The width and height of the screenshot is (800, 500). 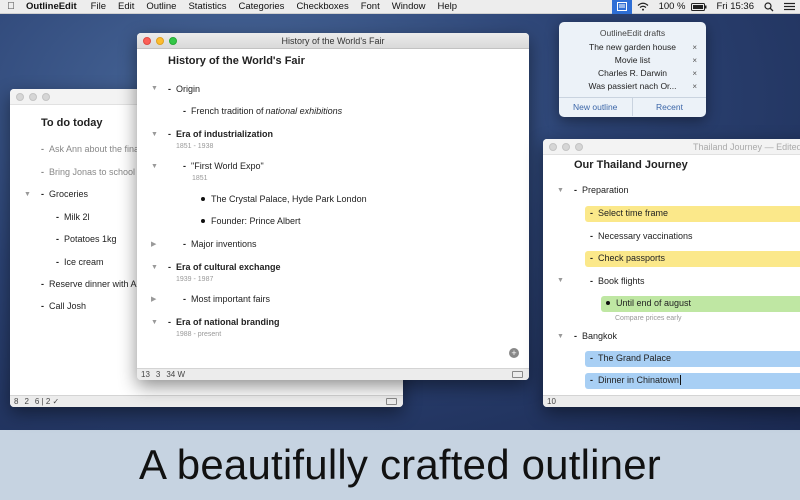 I want to click on draft-item: Movie list, so click(x=632, y=60).